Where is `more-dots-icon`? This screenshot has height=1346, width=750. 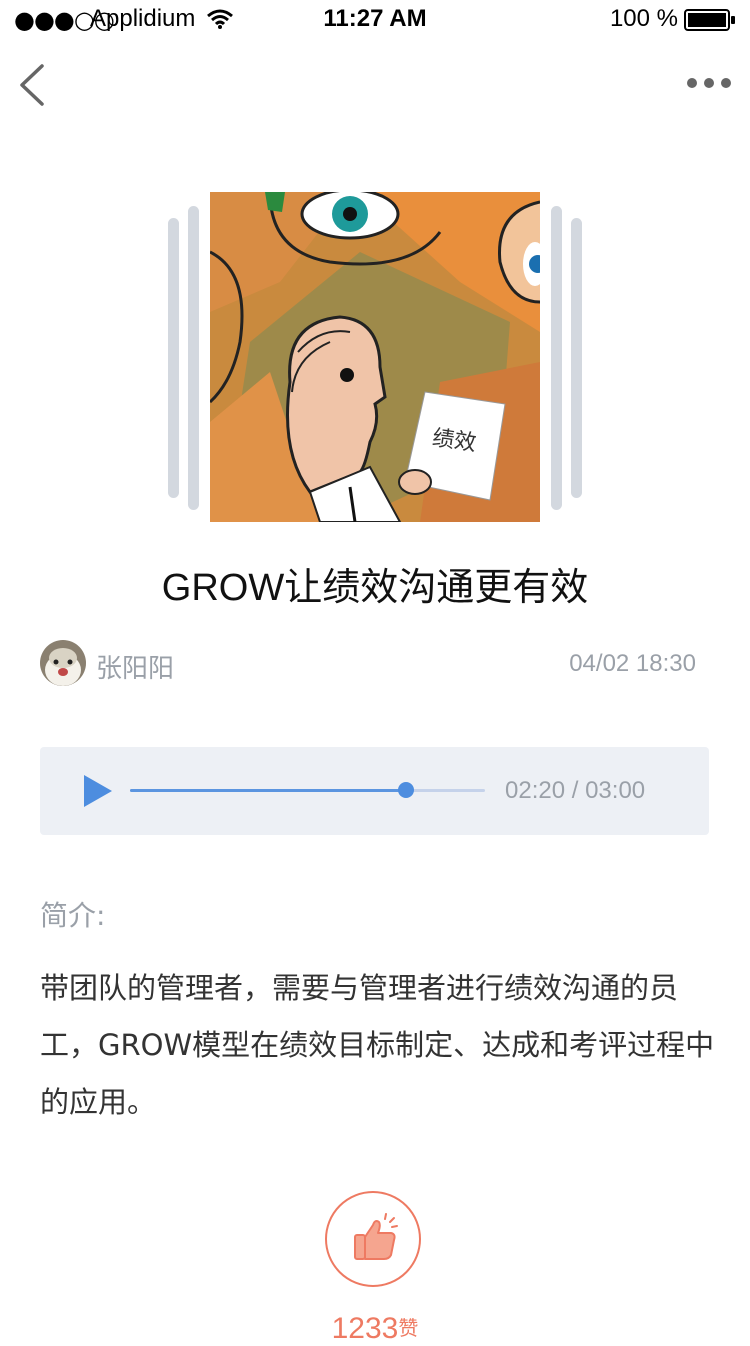 more-dots-icon is located at coordinates (709, 83).